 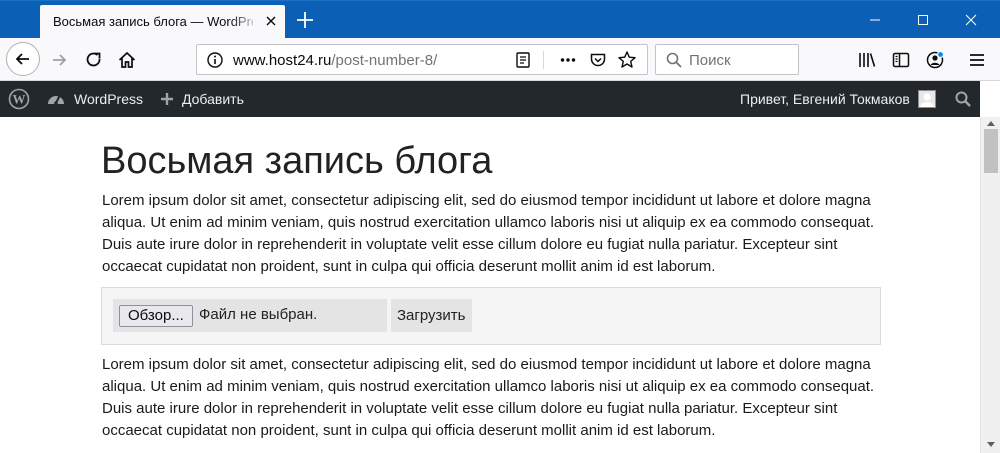 What do you see at coordinates (991, 123) in the screenshot?
I see `scroll-up-icon` at bounding box center [991, 123].